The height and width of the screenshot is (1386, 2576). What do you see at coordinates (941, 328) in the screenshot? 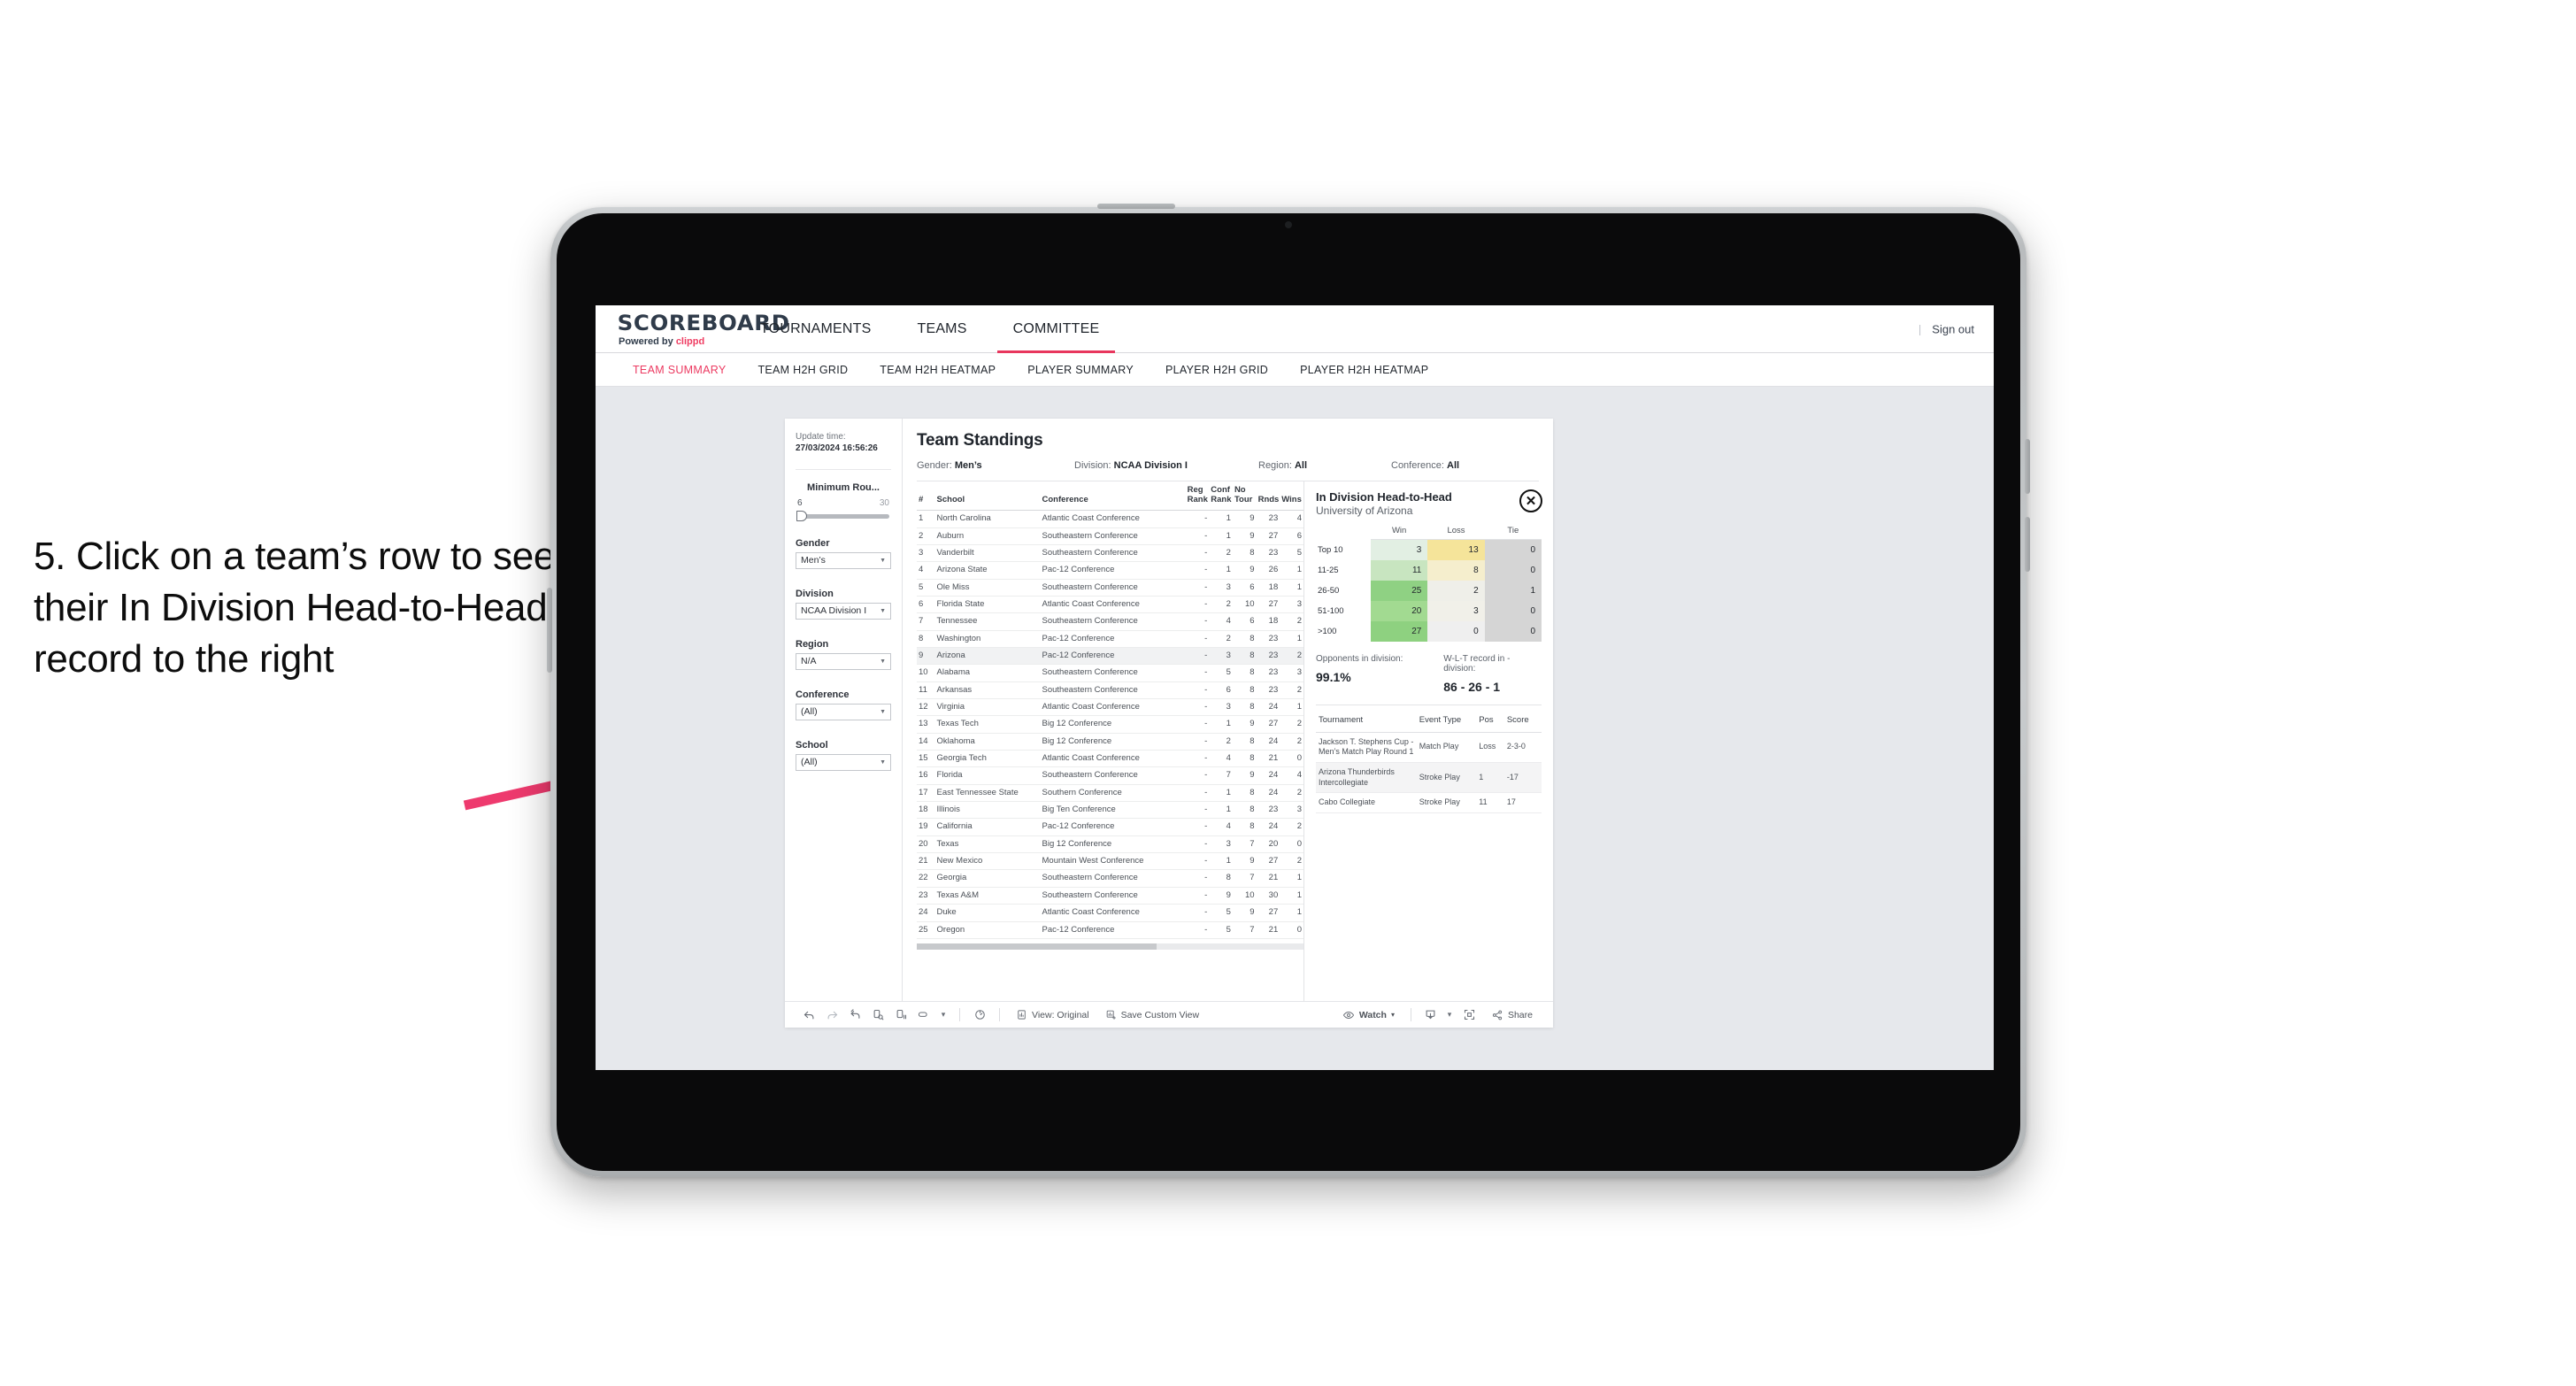
I see `nav-item-teams: TEAMS` at bounding box center [941, 328].